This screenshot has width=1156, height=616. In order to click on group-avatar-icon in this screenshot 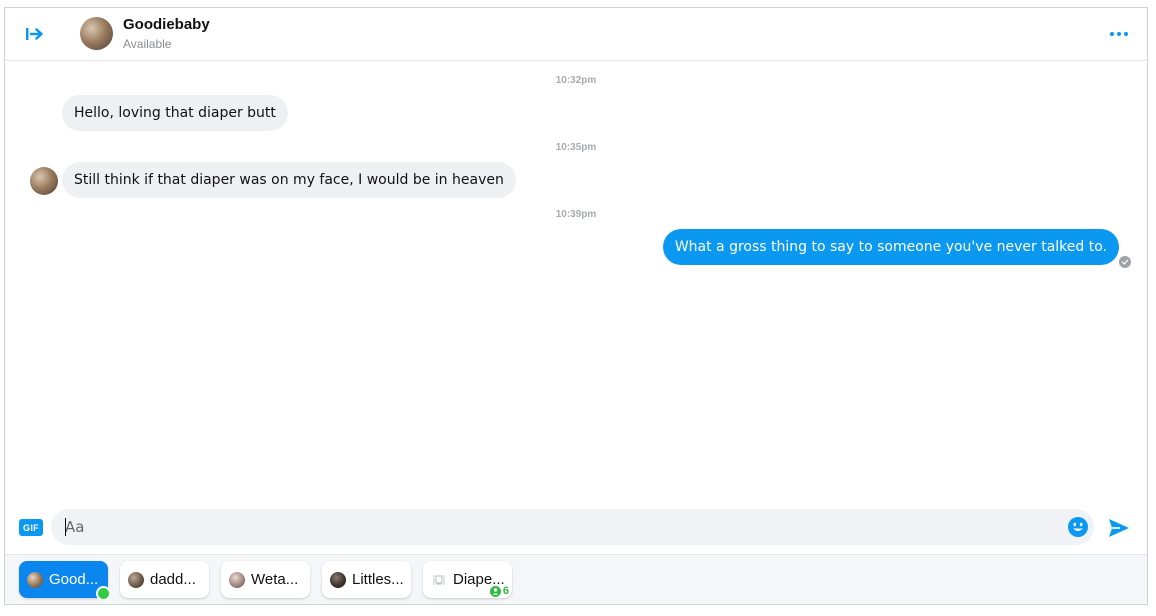, I will do `click(439, 579)`.